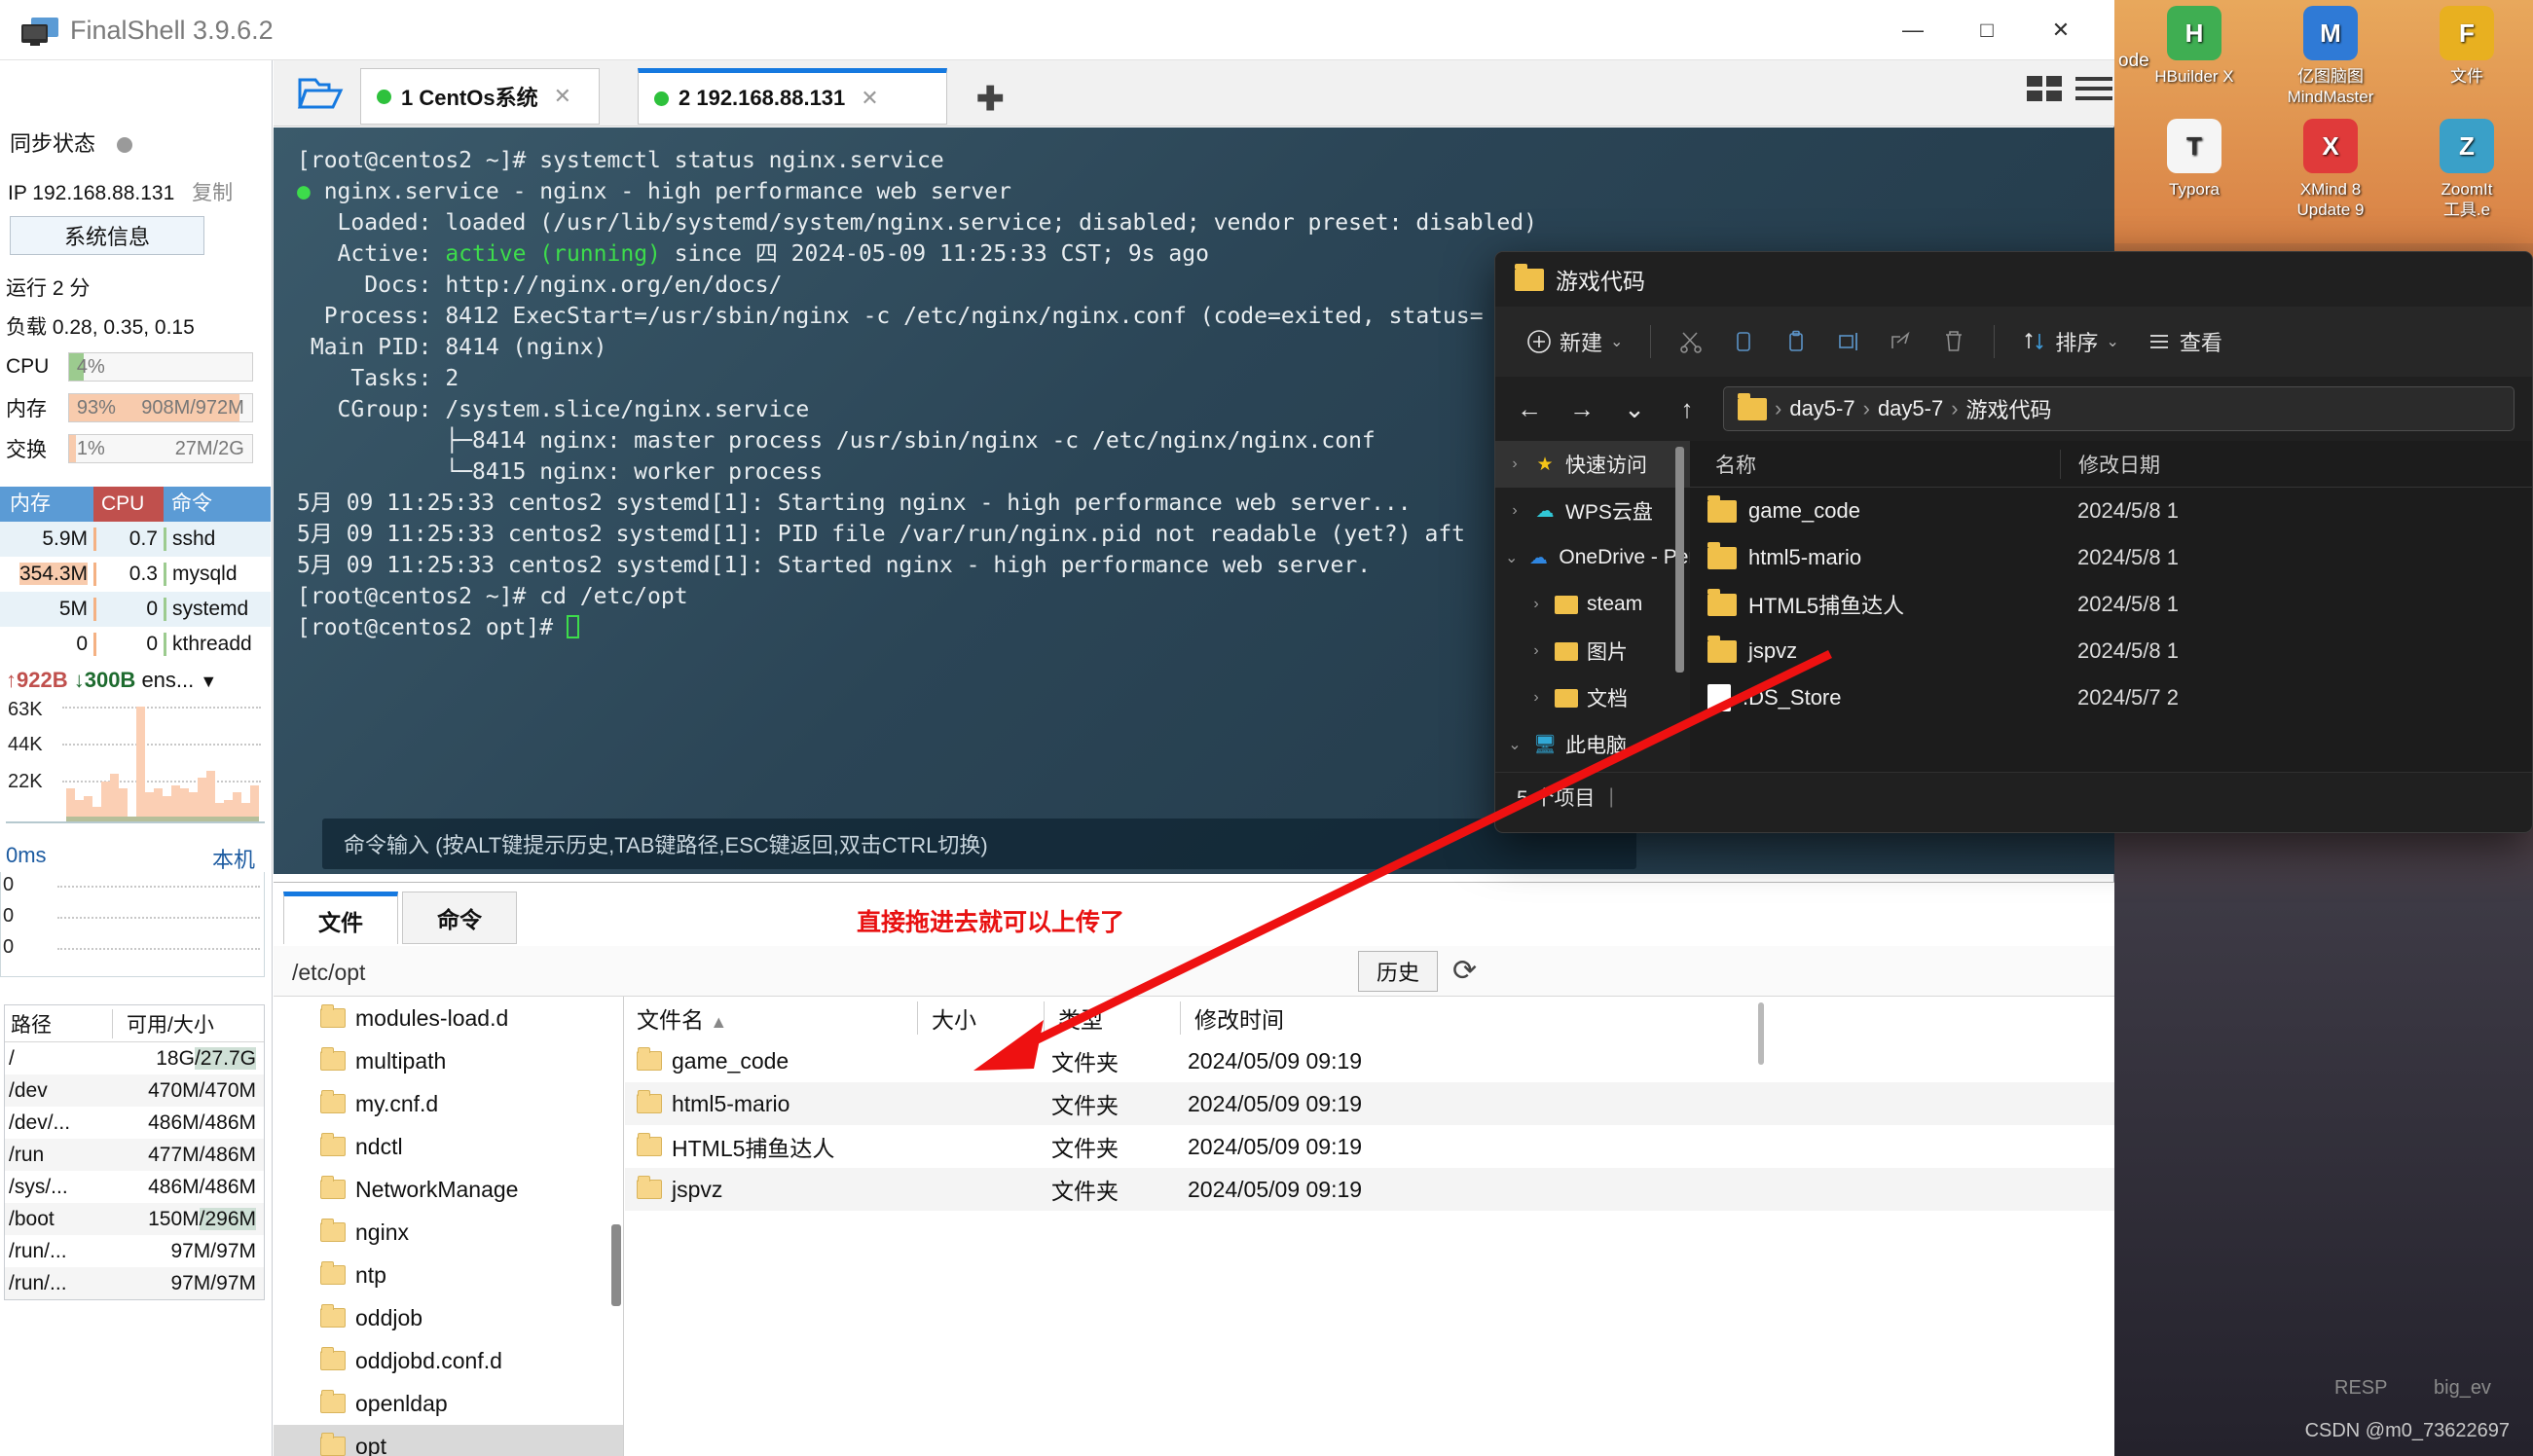 Image resolution: width=2533 pixels, height=1456 pixels. Describe the element at coordinates (1465, 971) in the screenshot. I see `refresh-icon: ⟳` at that location.